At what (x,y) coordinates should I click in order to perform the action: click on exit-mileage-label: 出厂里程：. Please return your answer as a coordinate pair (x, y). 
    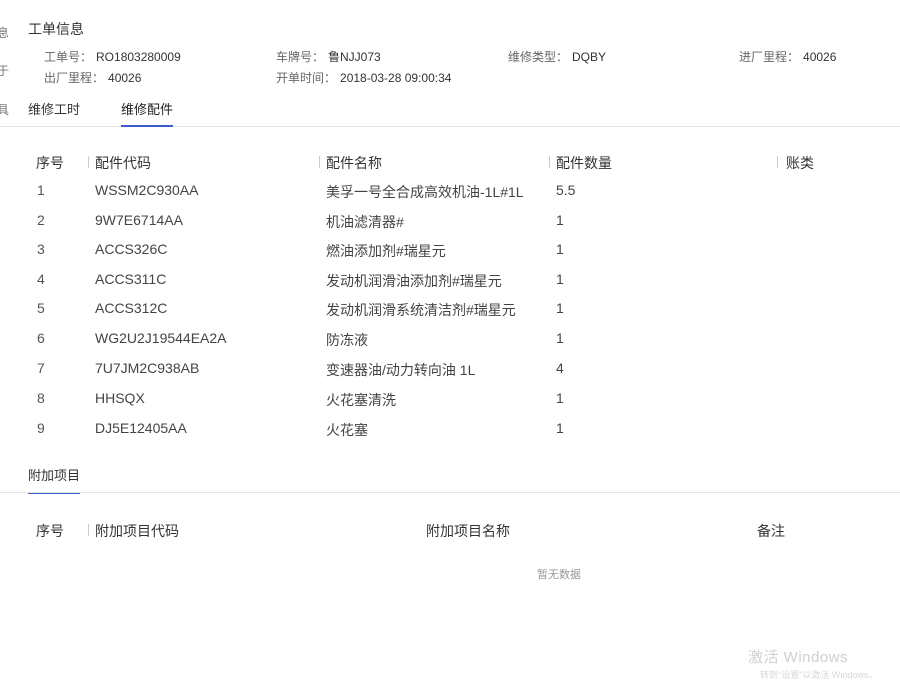
    Looking at the image, I should click on (74, 78).